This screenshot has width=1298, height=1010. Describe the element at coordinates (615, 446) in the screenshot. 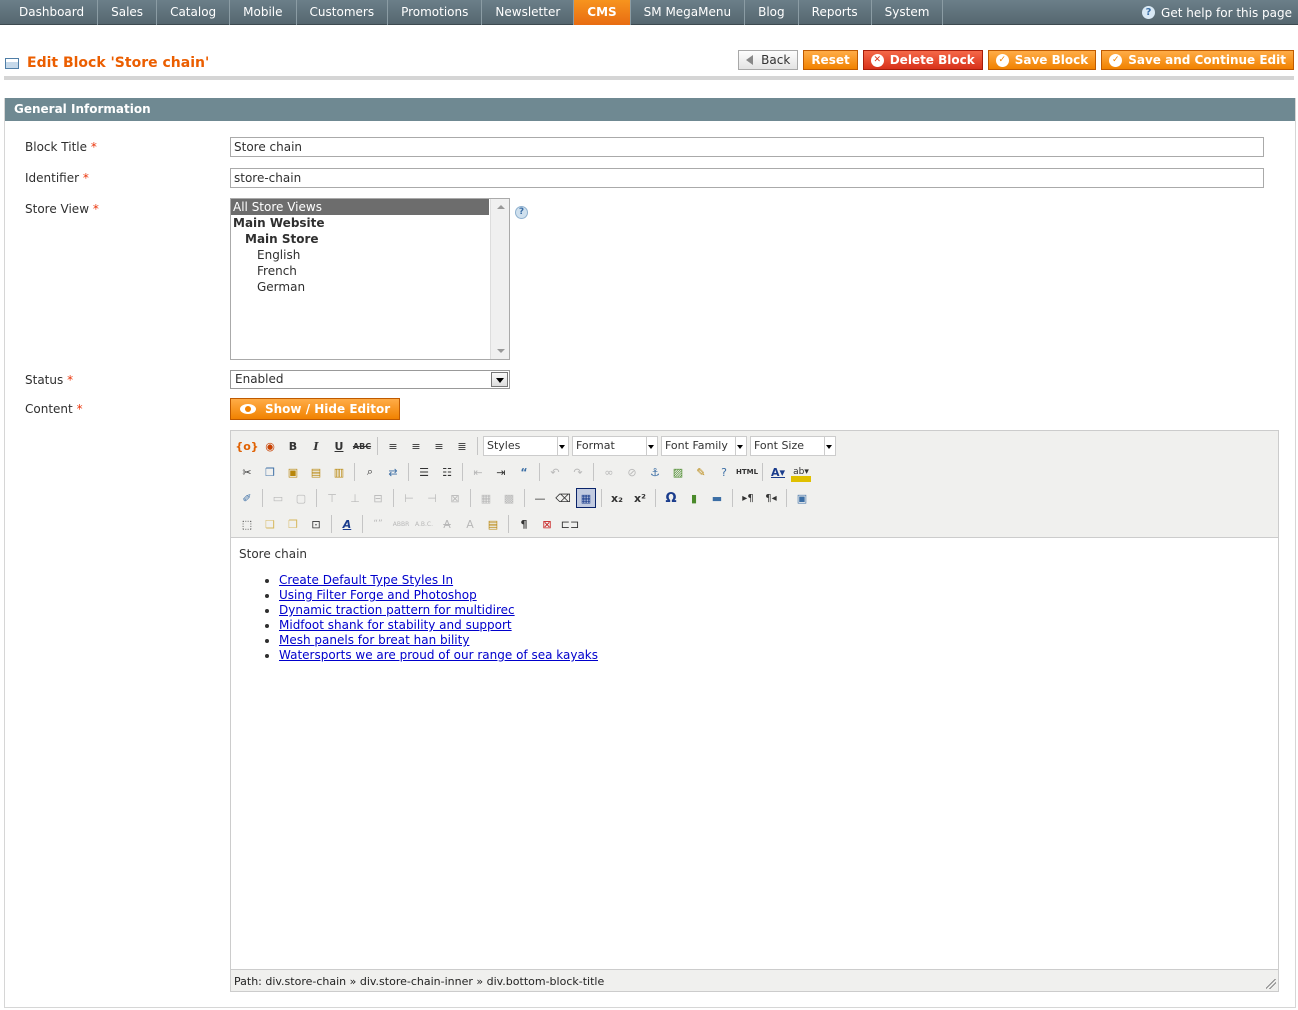

I see `format-select: Format` at that location.